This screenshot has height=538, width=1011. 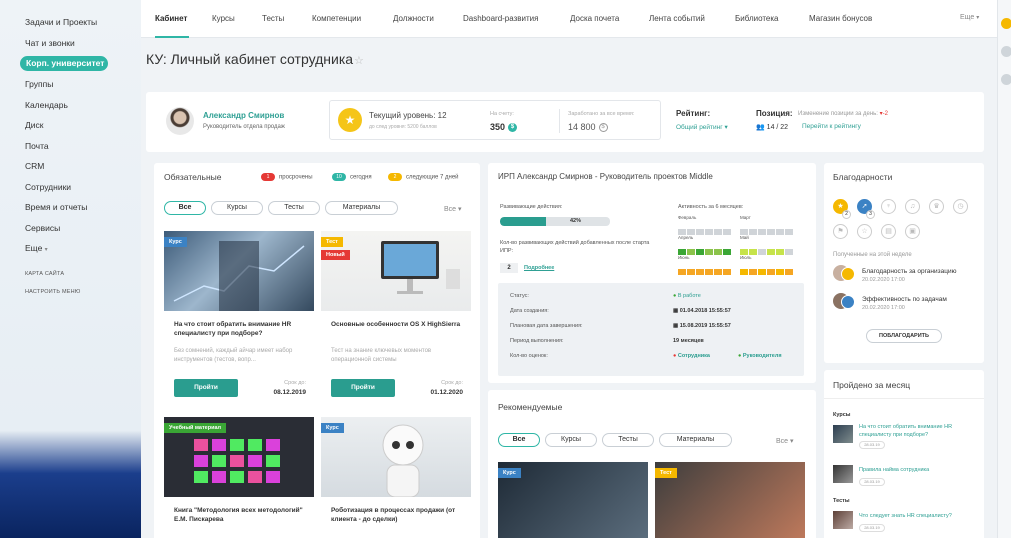 What do you see at coordinates (1006, 79) in the screenshot?
I see `search-icon` at bounding box center [1006, 79].